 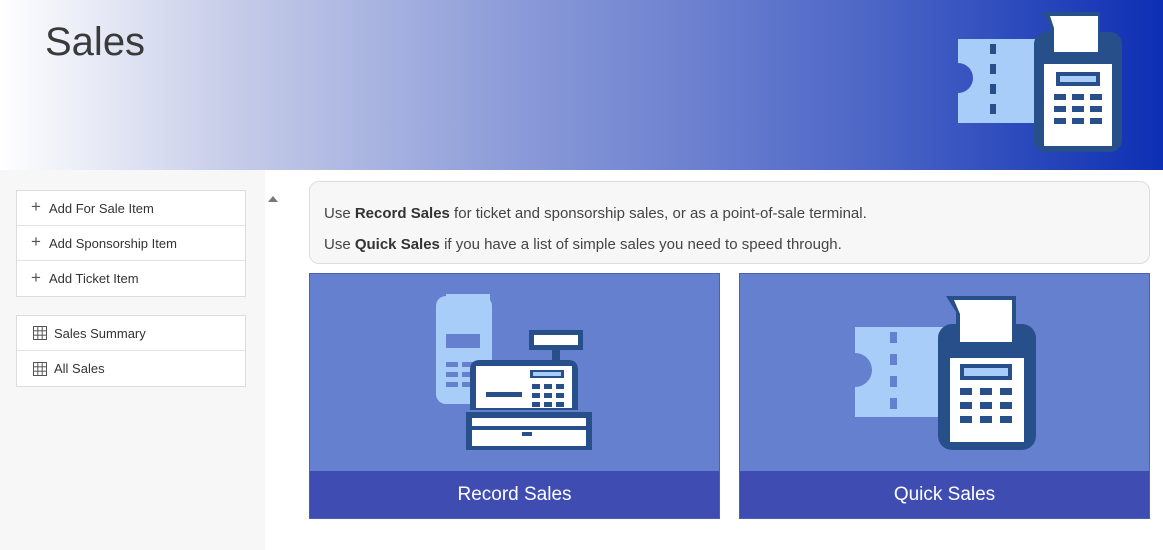 I want to click on reports-menu: Sales Summary All Sales, so click(x=131, y=351).